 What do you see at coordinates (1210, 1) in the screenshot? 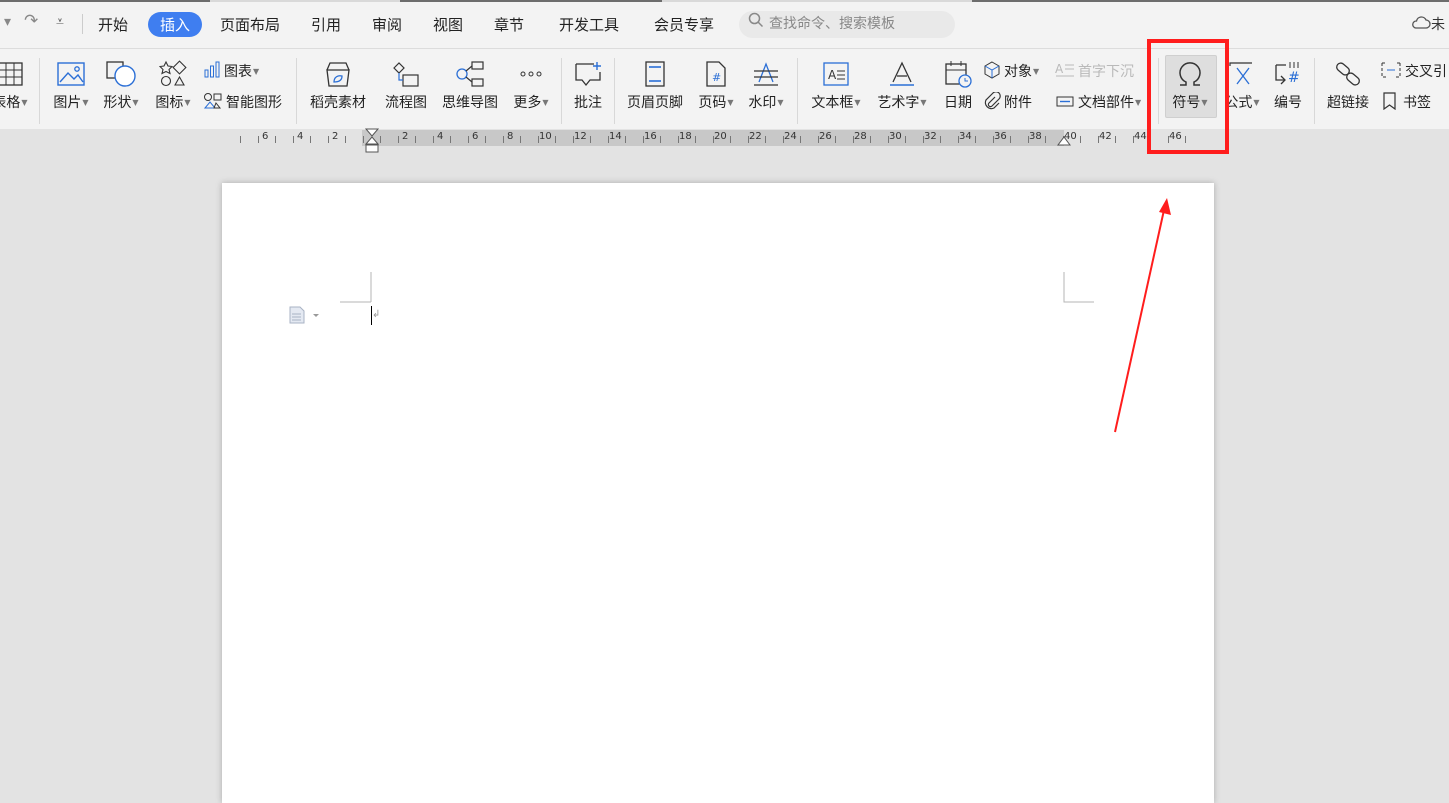
I see `tab-indicator` at bounding box center [1210, 1].